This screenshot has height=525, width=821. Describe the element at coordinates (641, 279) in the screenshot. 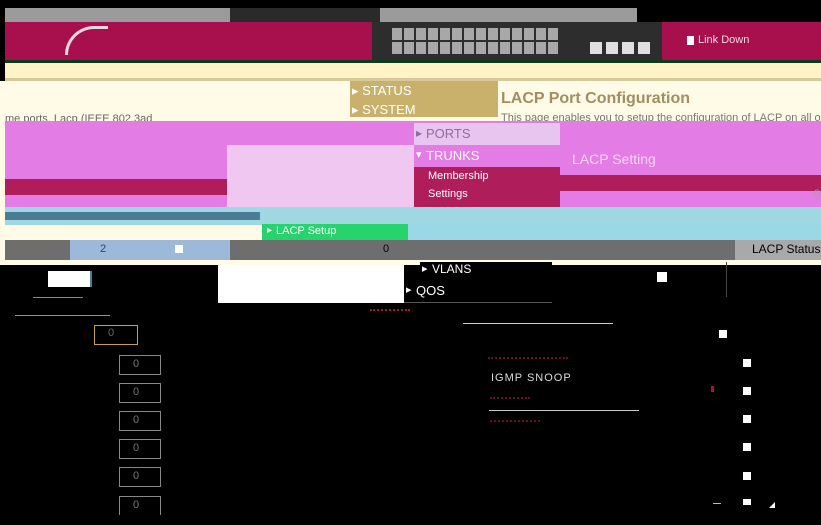

I see `right-rect-outline` at that location.